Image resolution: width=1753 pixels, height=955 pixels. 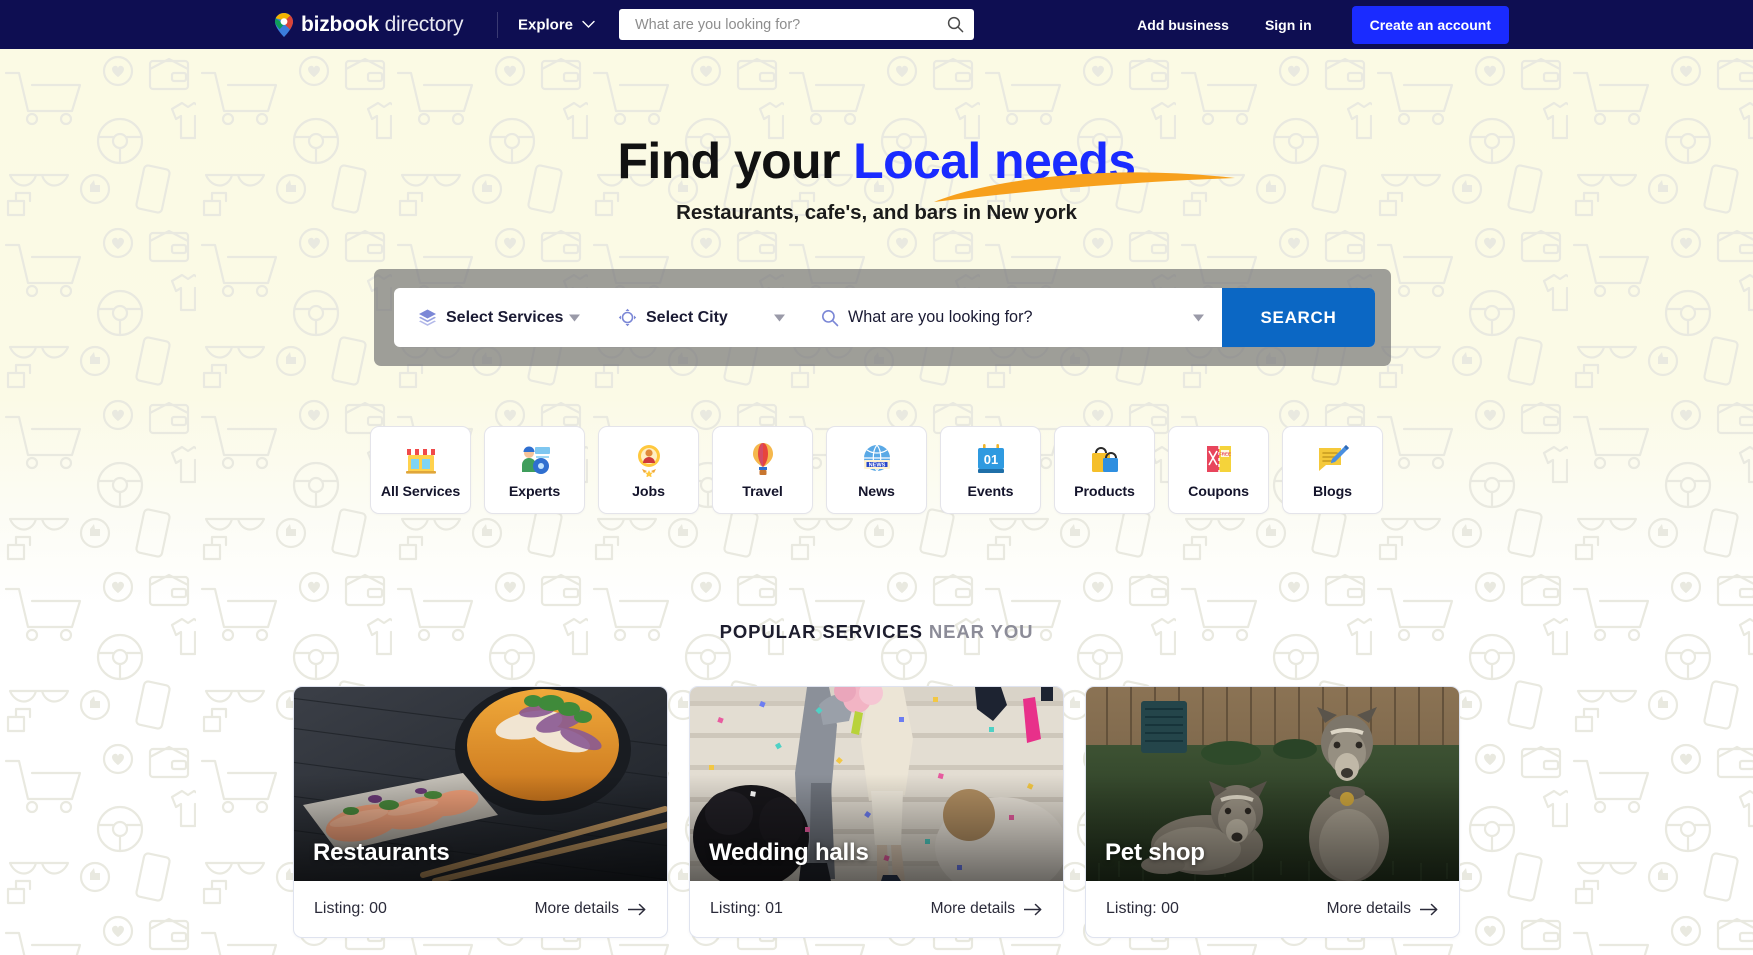 I want to click on category-label: Jobs, so click(x=648, y=491).